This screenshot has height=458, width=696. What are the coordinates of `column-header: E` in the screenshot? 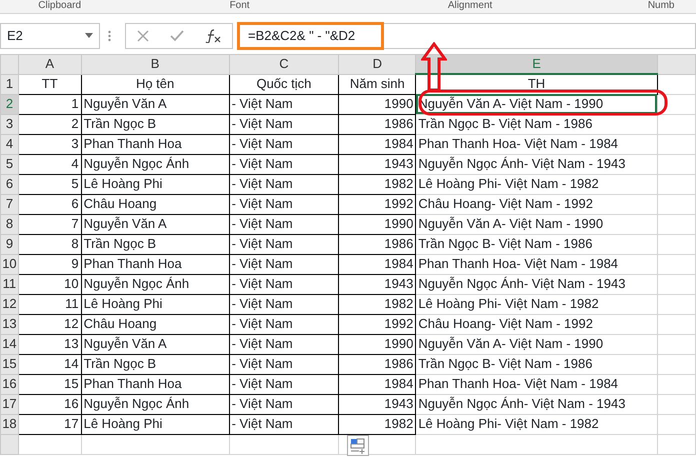 It's located at (537, 64).